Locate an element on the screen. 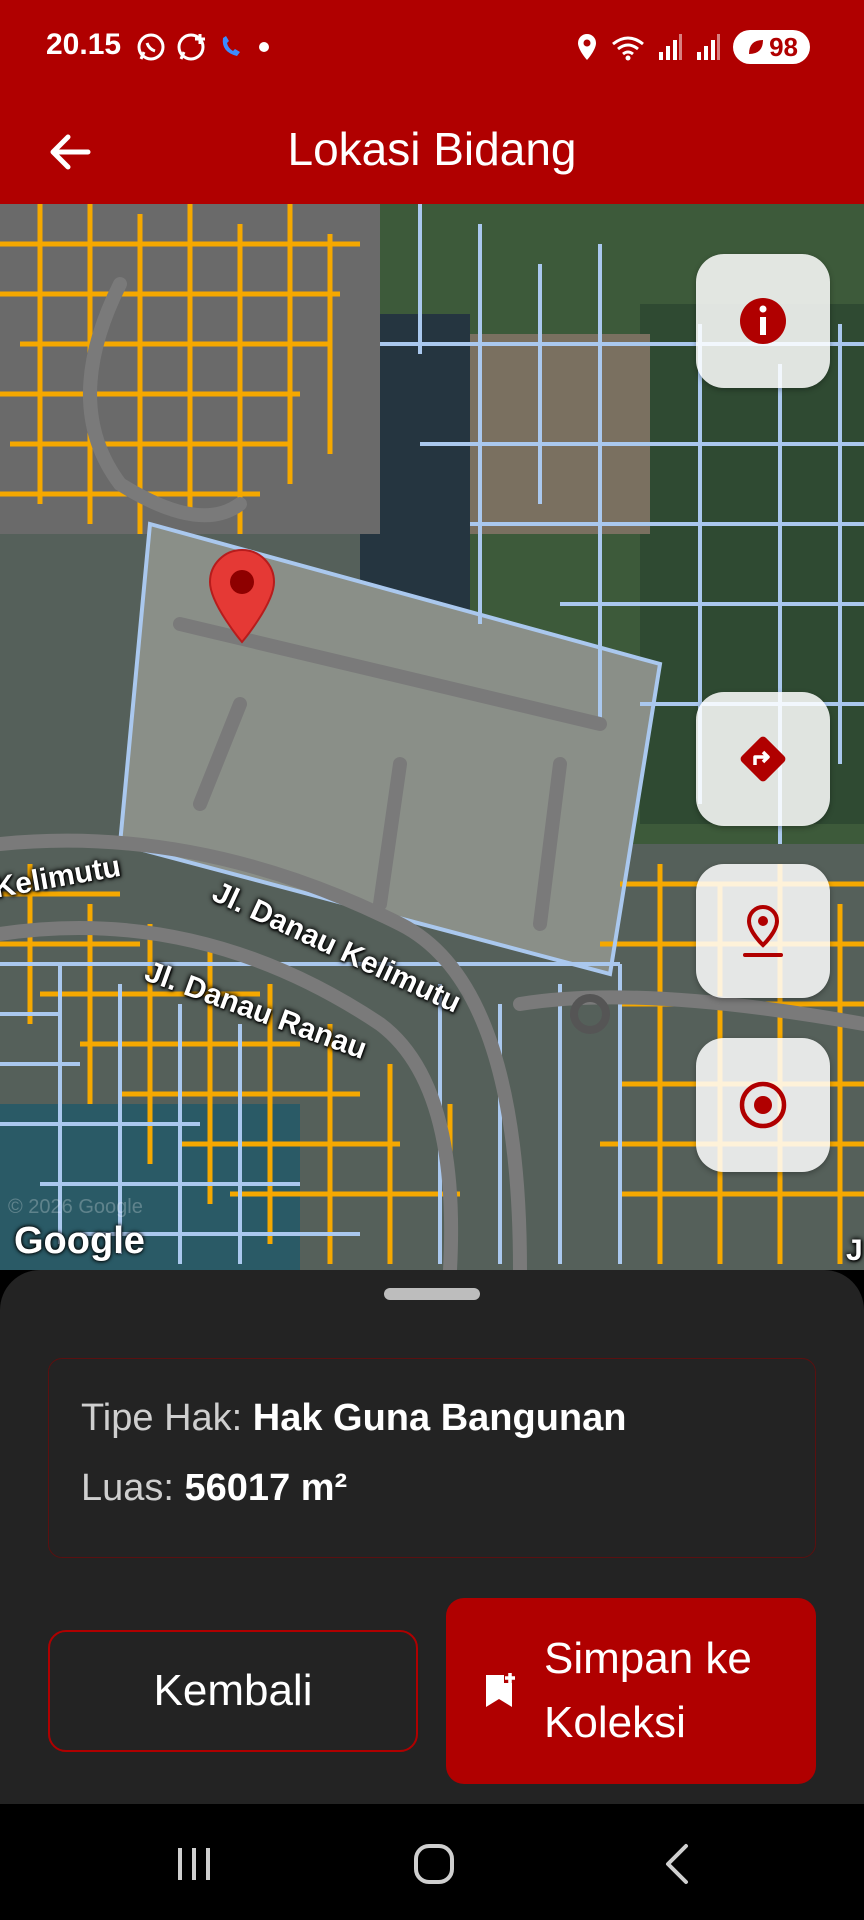  home-icon is located at coordinates (434, 1864).